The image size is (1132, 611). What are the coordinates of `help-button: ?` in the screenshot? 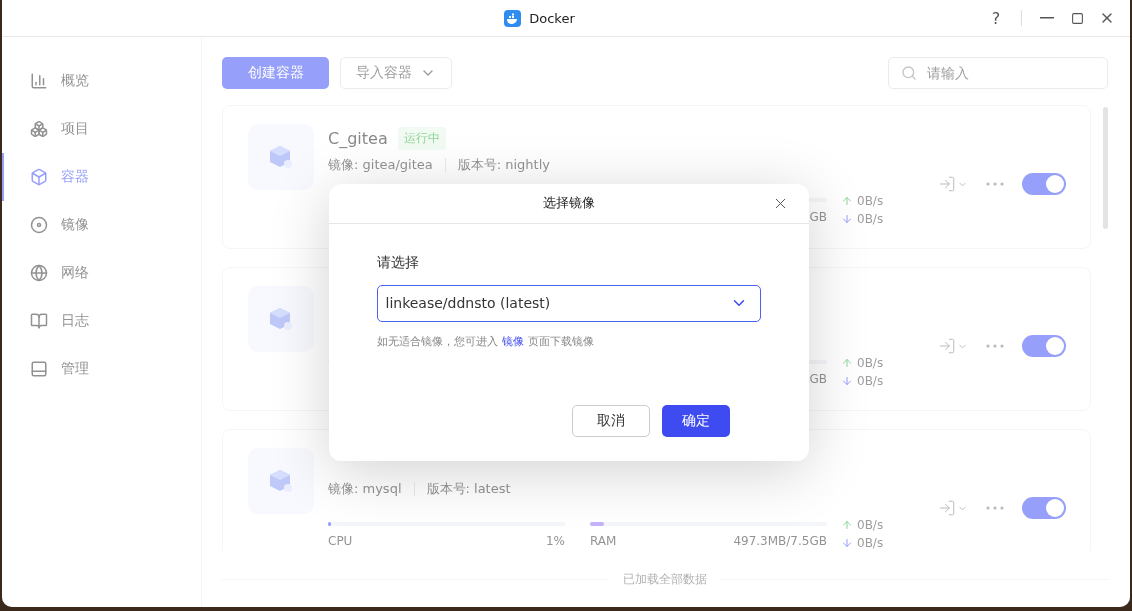 It's located at (996, 18).